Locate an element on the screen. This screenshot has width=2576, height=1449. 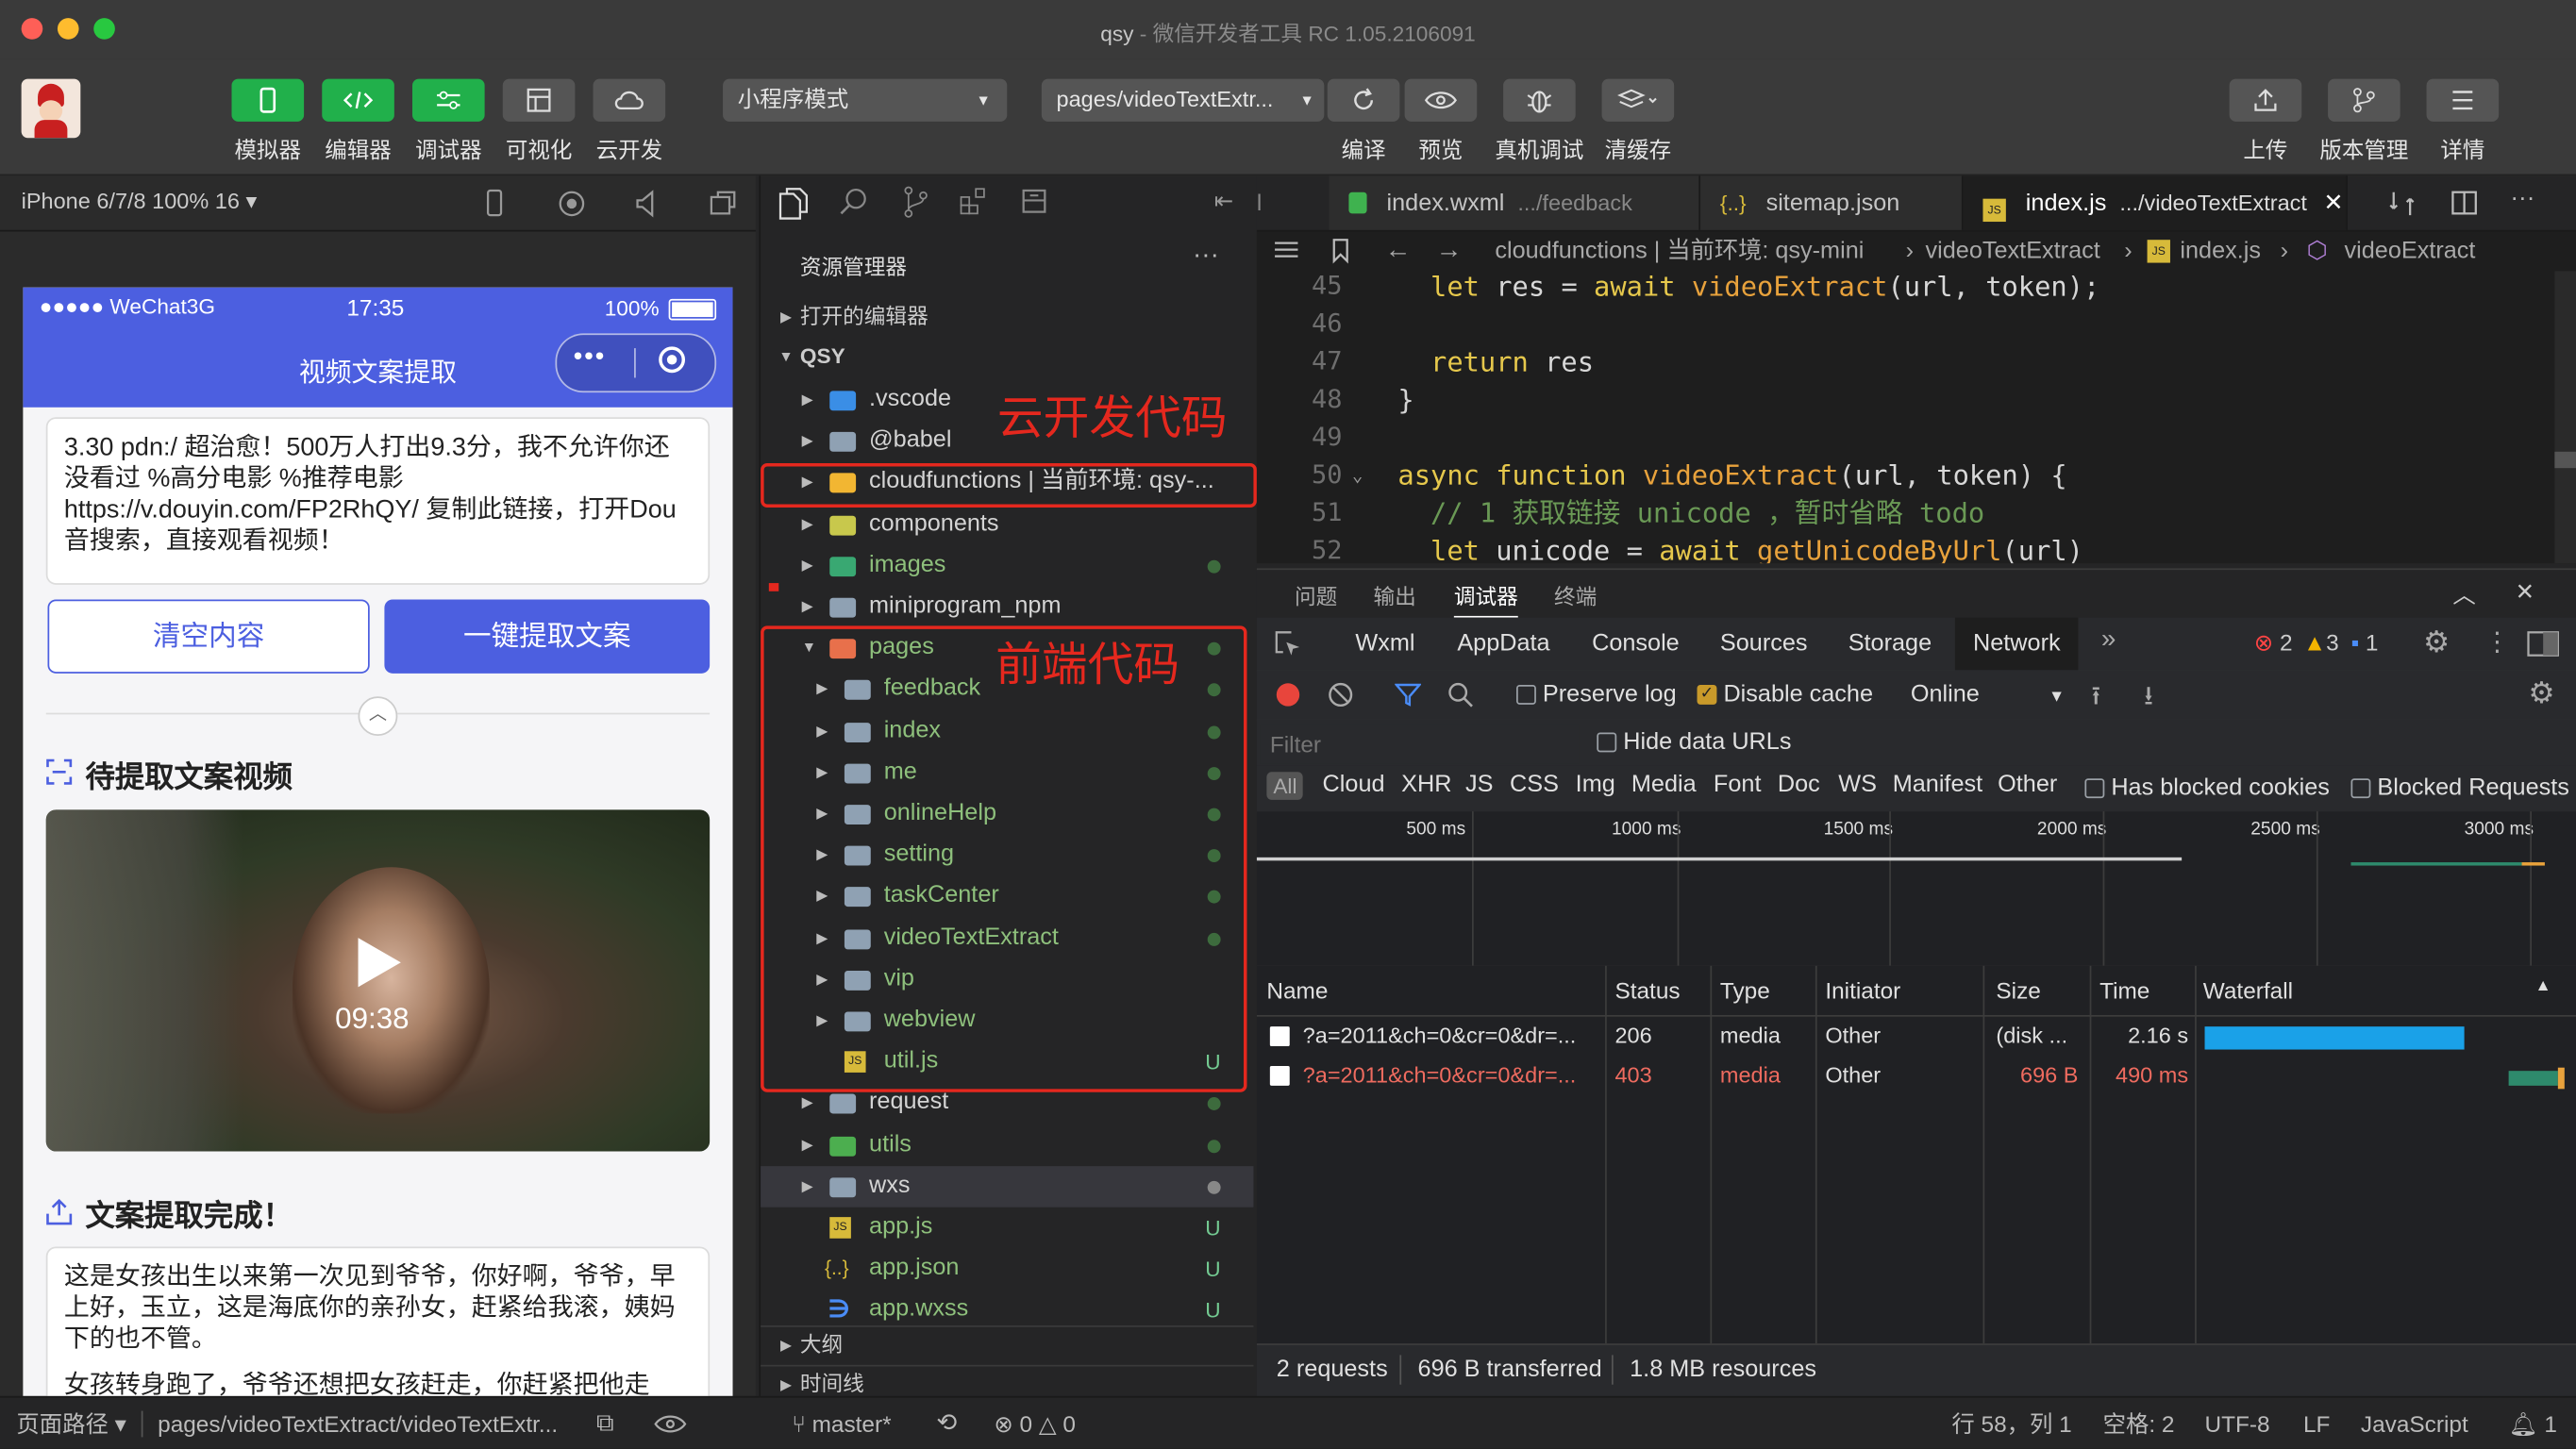
type-filter: Manifest is located at coordinates (1937, 785).